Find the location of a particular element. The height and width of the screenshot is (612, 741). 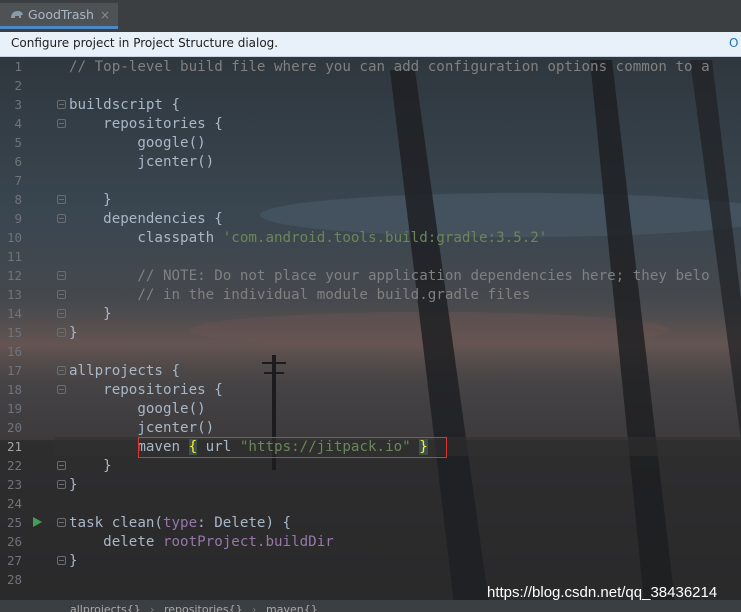

line-number: 14 is located at coordinates (14, 313).